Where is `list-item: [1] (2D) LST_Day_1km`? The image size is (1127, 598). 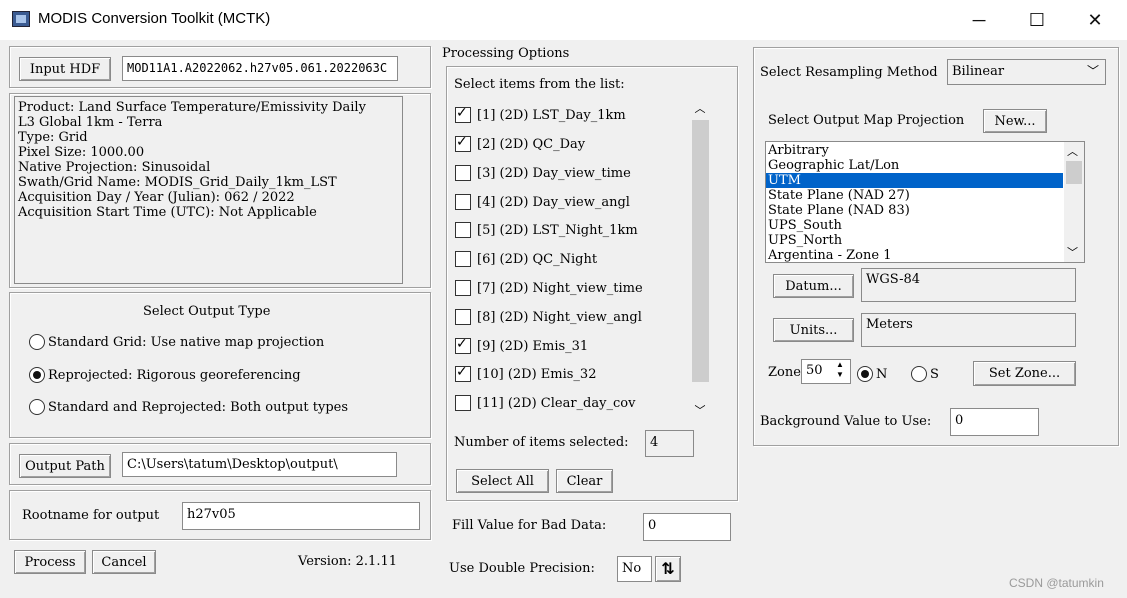
list-item: [1] (2D) LST_Day_1km is located at coordinates (540, 115).